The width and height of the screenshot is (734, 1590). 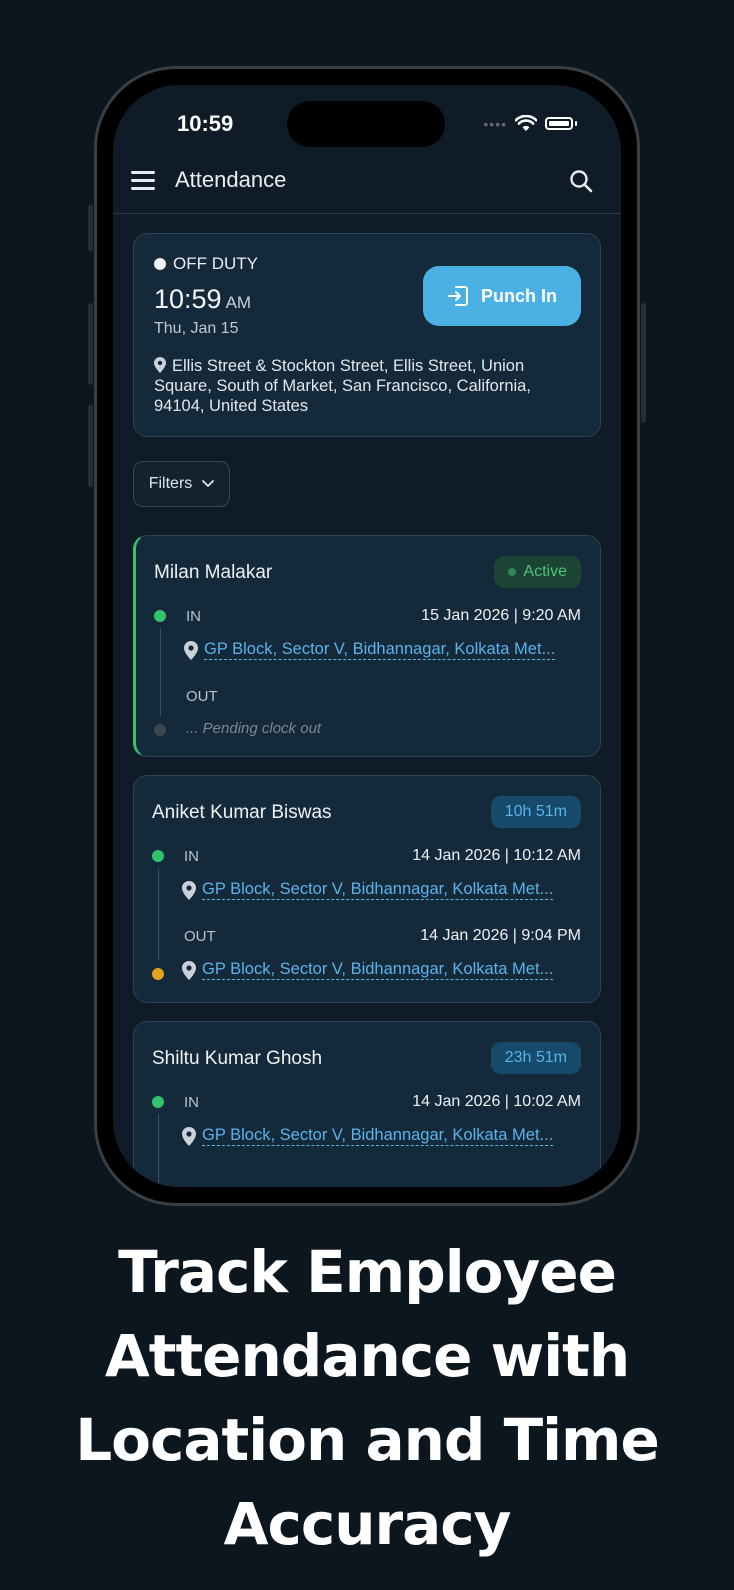 I want to click on current-time: 10:59 AM, so click(x=202, y=299).